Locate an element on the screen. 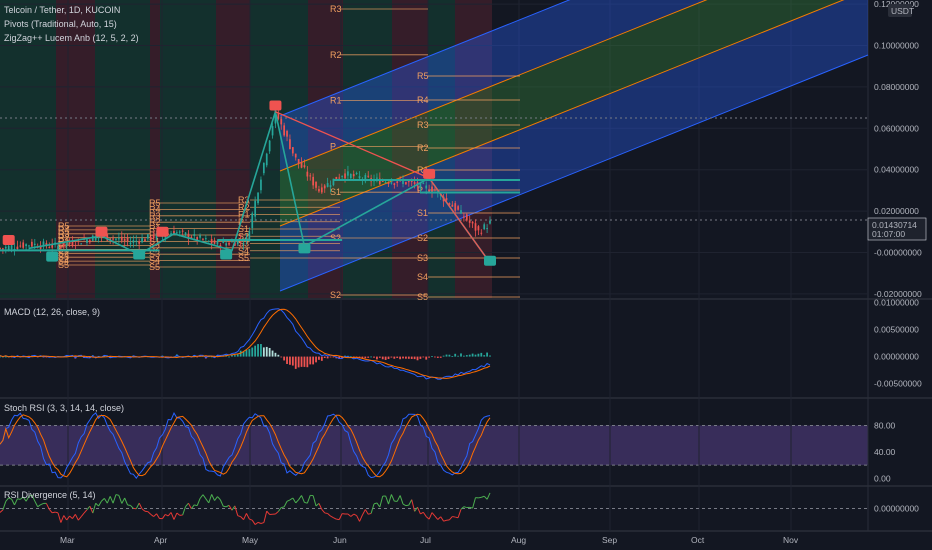 The width and height of the screenshot is (932, 550). pivot-jun-label: R2 is located at coordinates (336, 55).